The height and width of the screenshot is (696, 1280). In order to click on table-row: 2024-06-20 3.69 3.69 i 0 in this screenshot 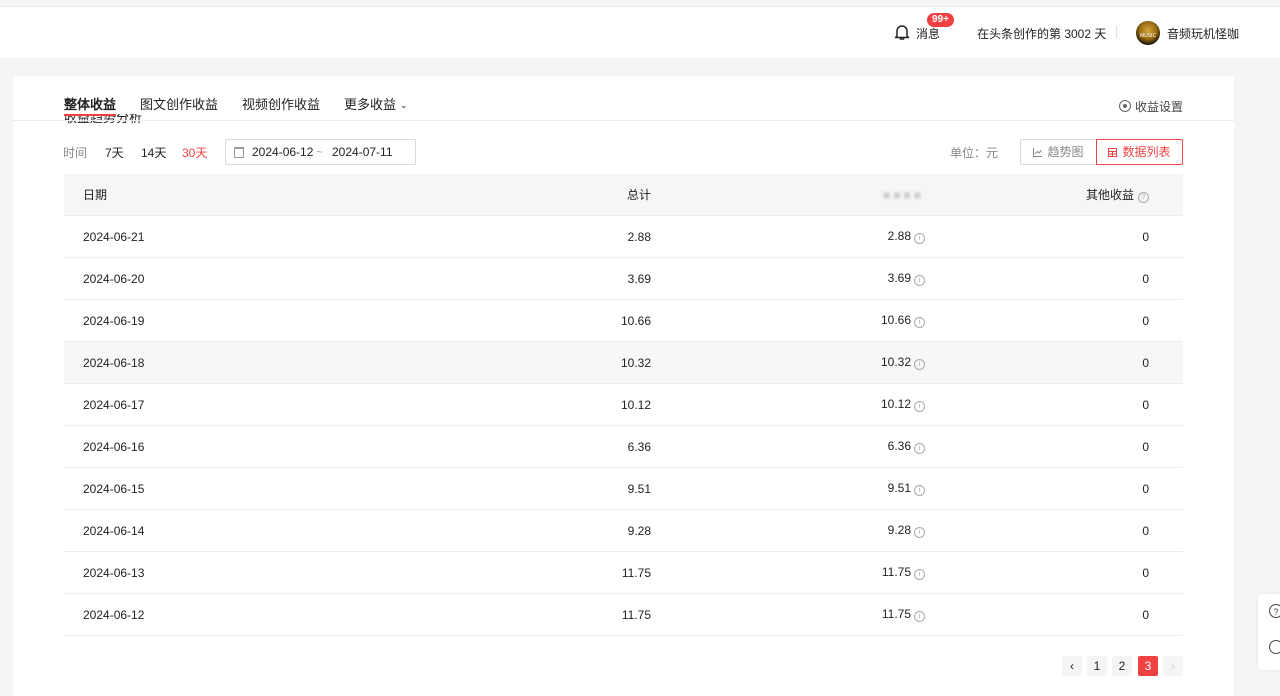, I will do `click(623, 278)`.